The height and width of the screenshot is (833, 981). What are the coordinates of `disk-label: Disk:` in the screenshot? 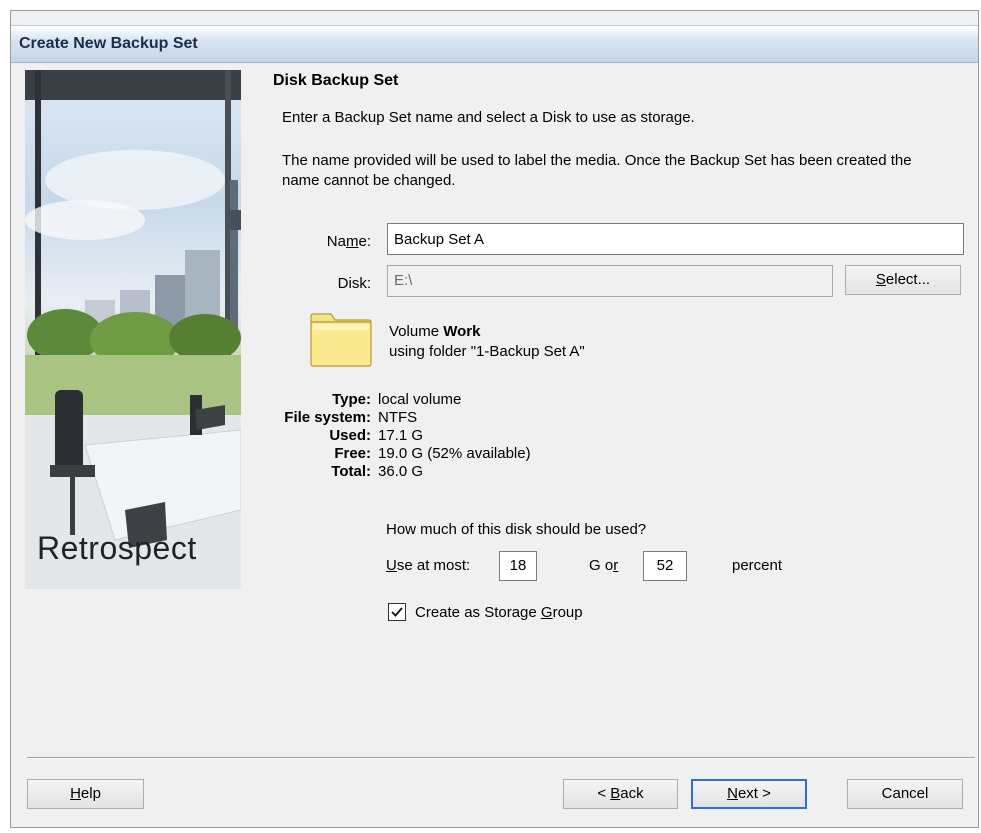 It's located at (354, 283).